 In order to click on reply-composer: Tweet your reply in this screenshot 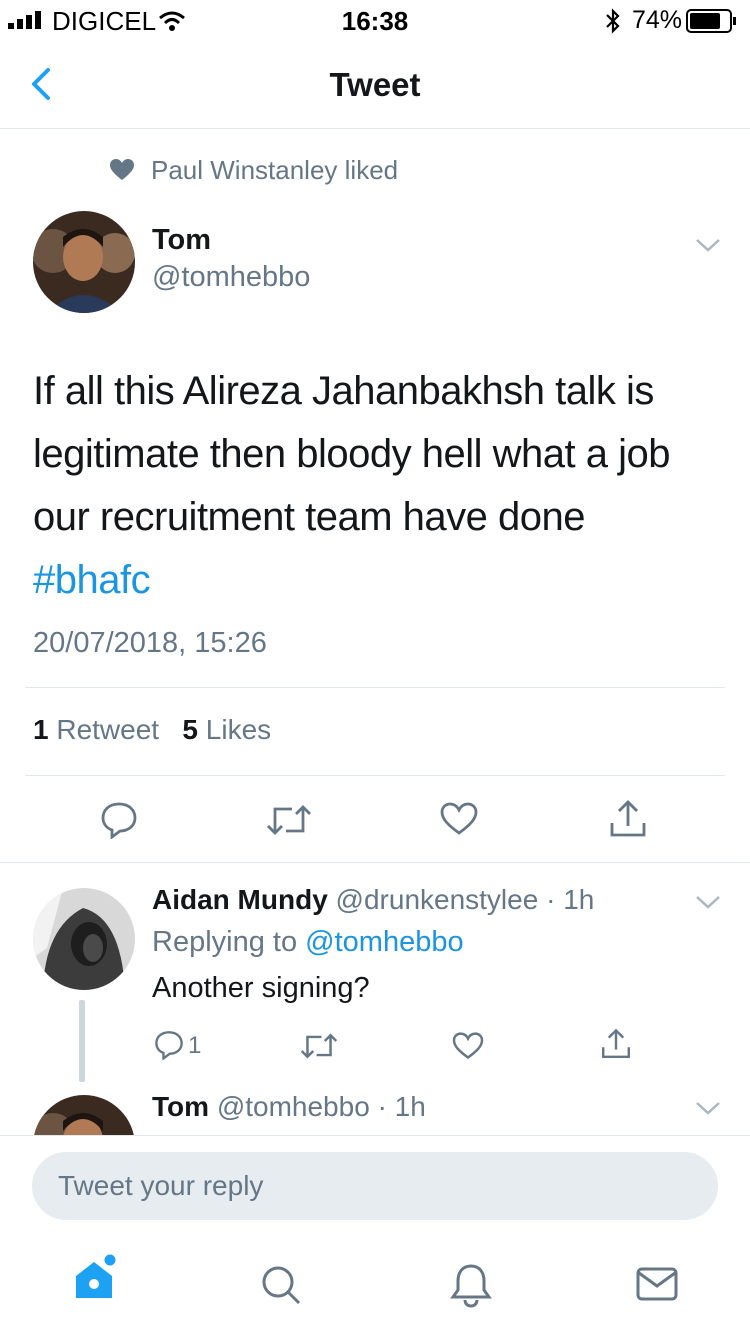, I will do `click(375, 1186)`.